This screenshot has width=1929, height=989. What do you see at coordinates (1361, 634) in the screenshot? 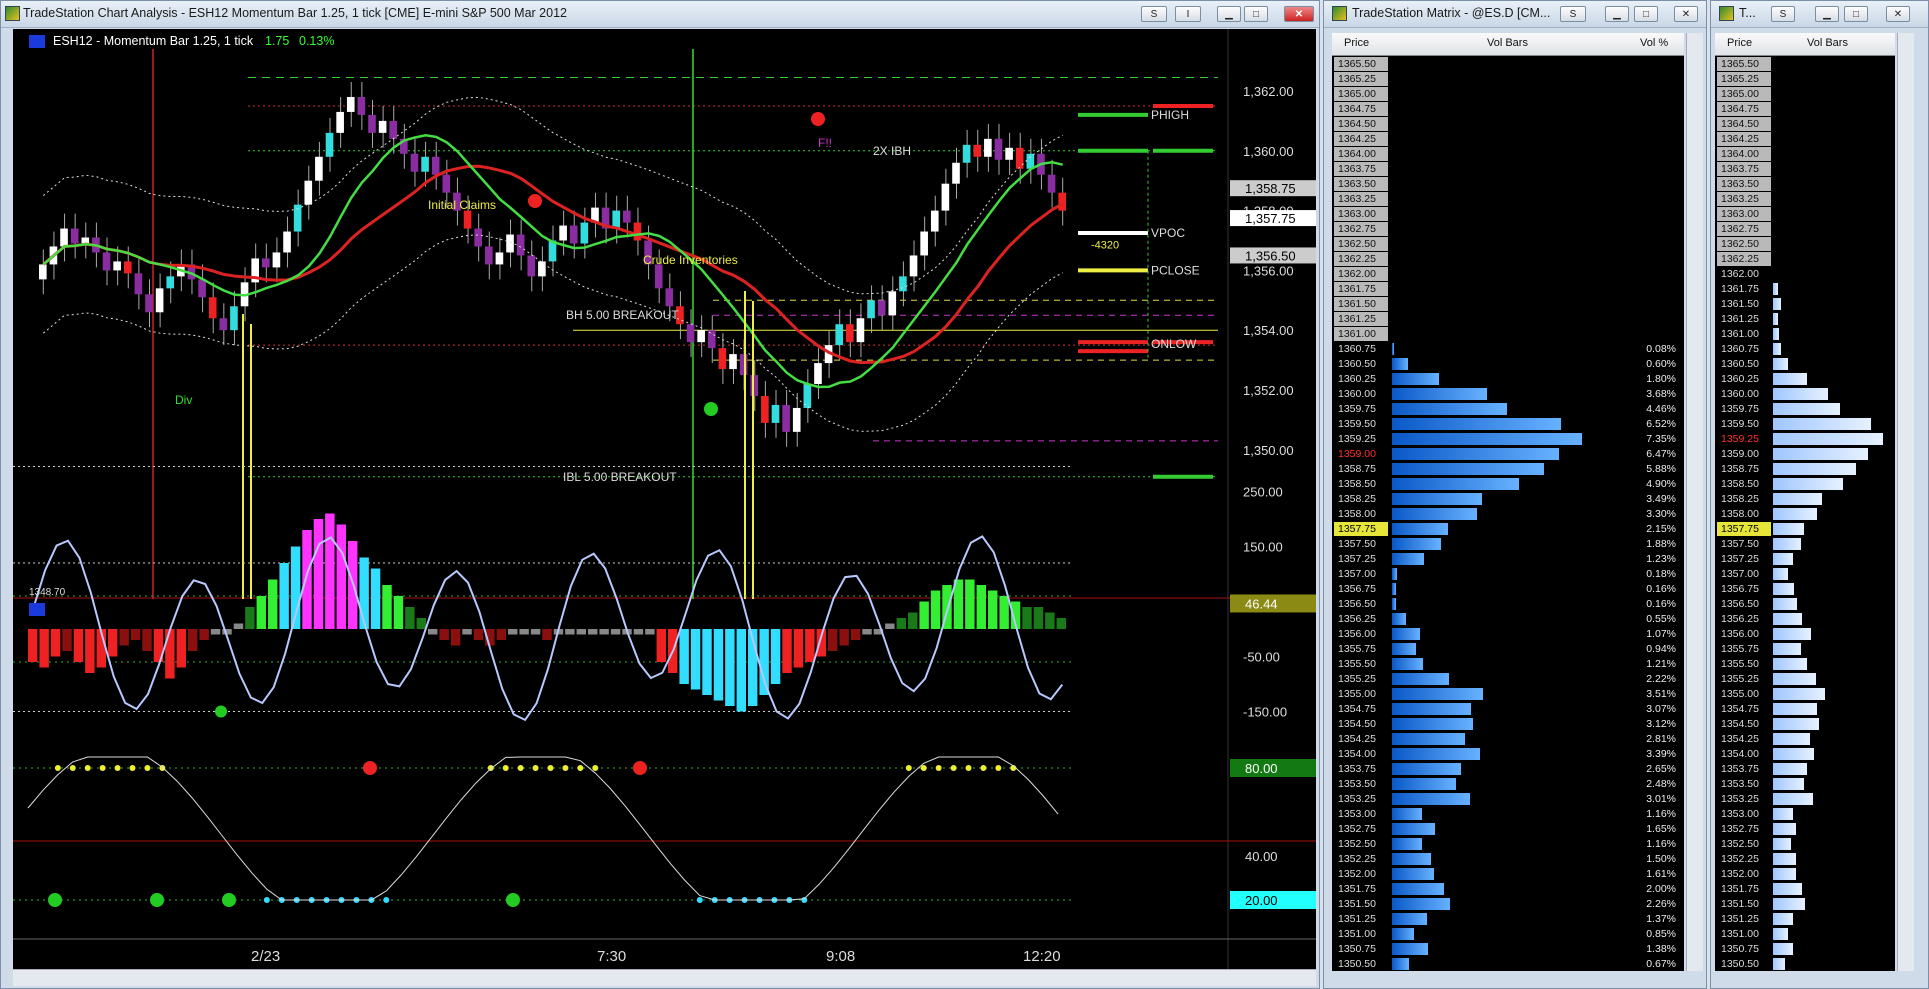
I see `ladder-price: 1356.00` at bounding box center [1361, 634].